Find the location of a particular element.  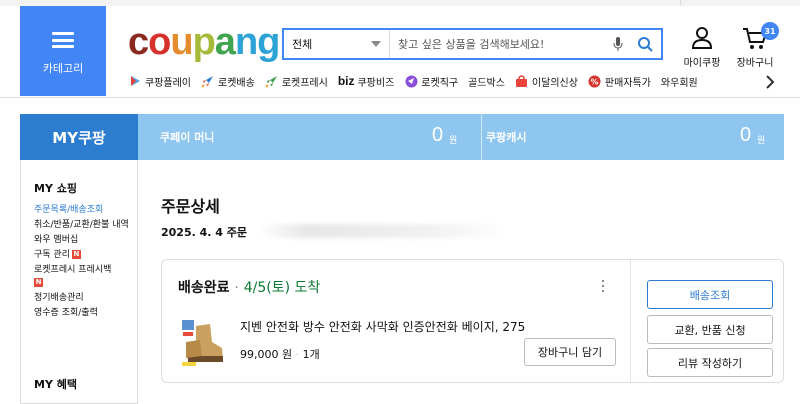

delivery-status: 배송완료 · 4/5(토) 도착 is located at coordinates (249, 287).